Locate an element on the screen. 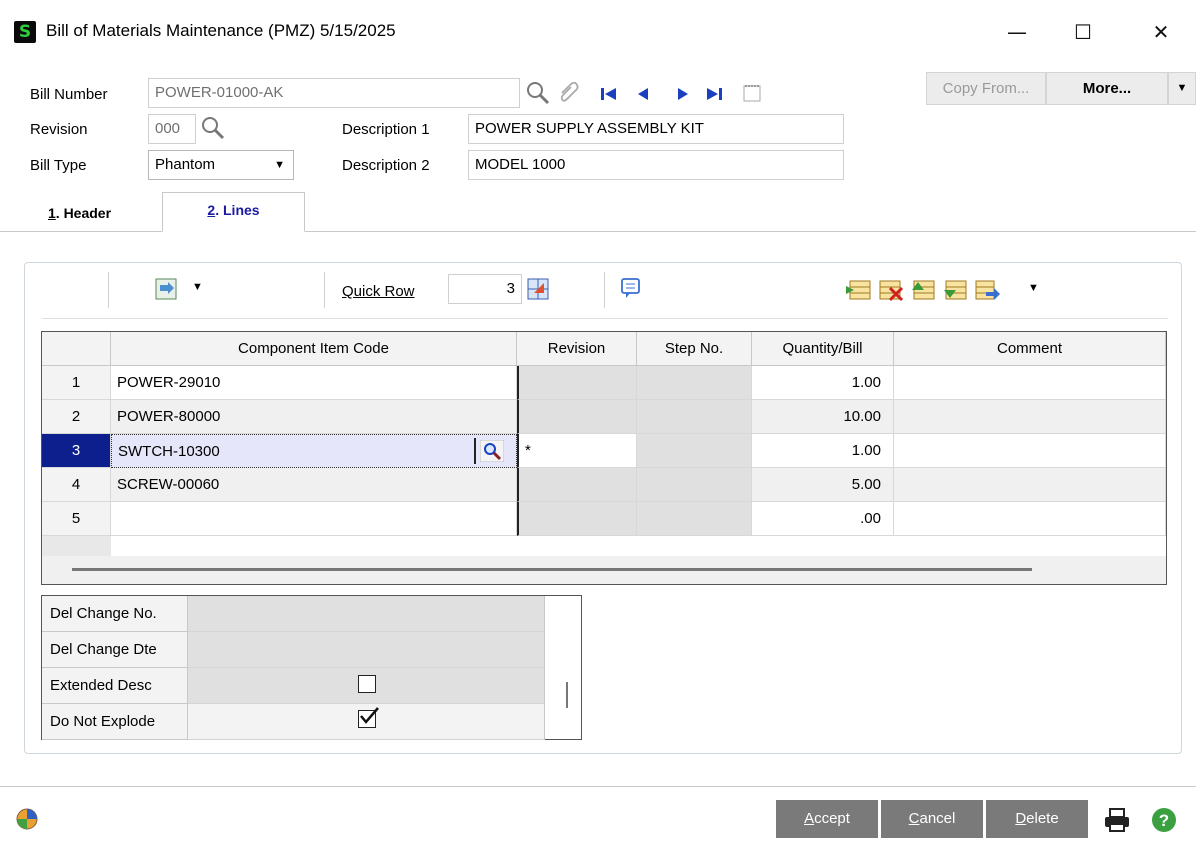  item-code-cell is located at coordinates (314, 519).